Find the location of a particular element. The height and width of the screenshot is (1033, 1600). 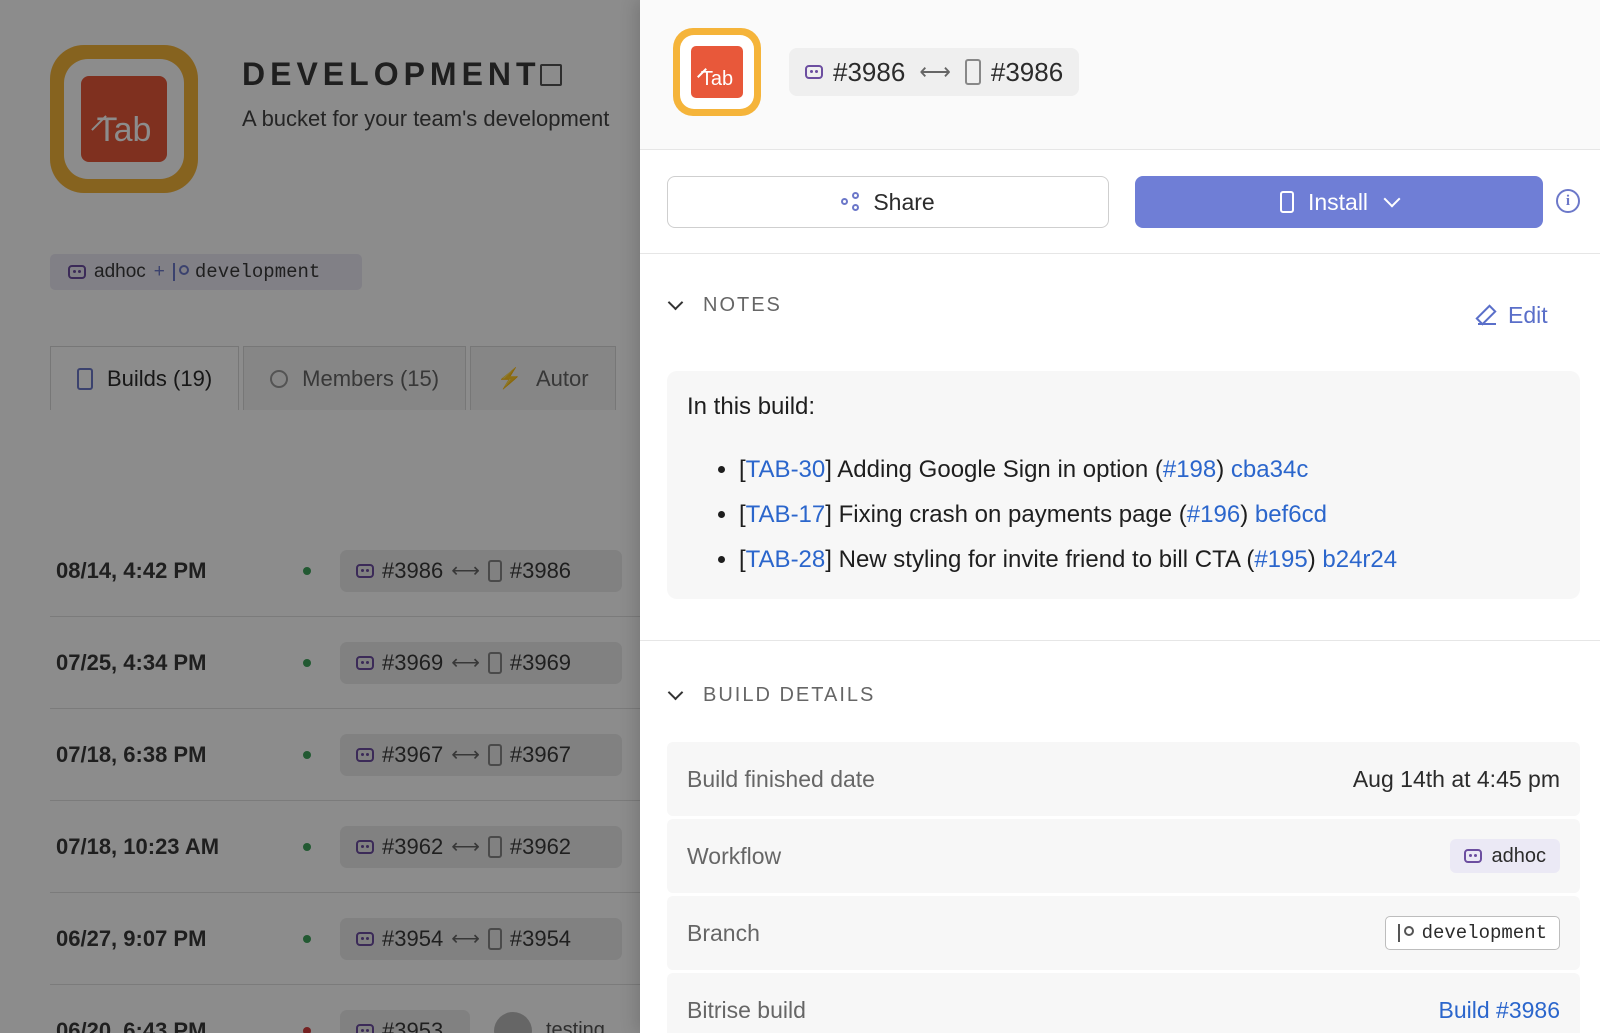

build-details-toggle: BUILD DETAILS is located at coordinates (771, 695).